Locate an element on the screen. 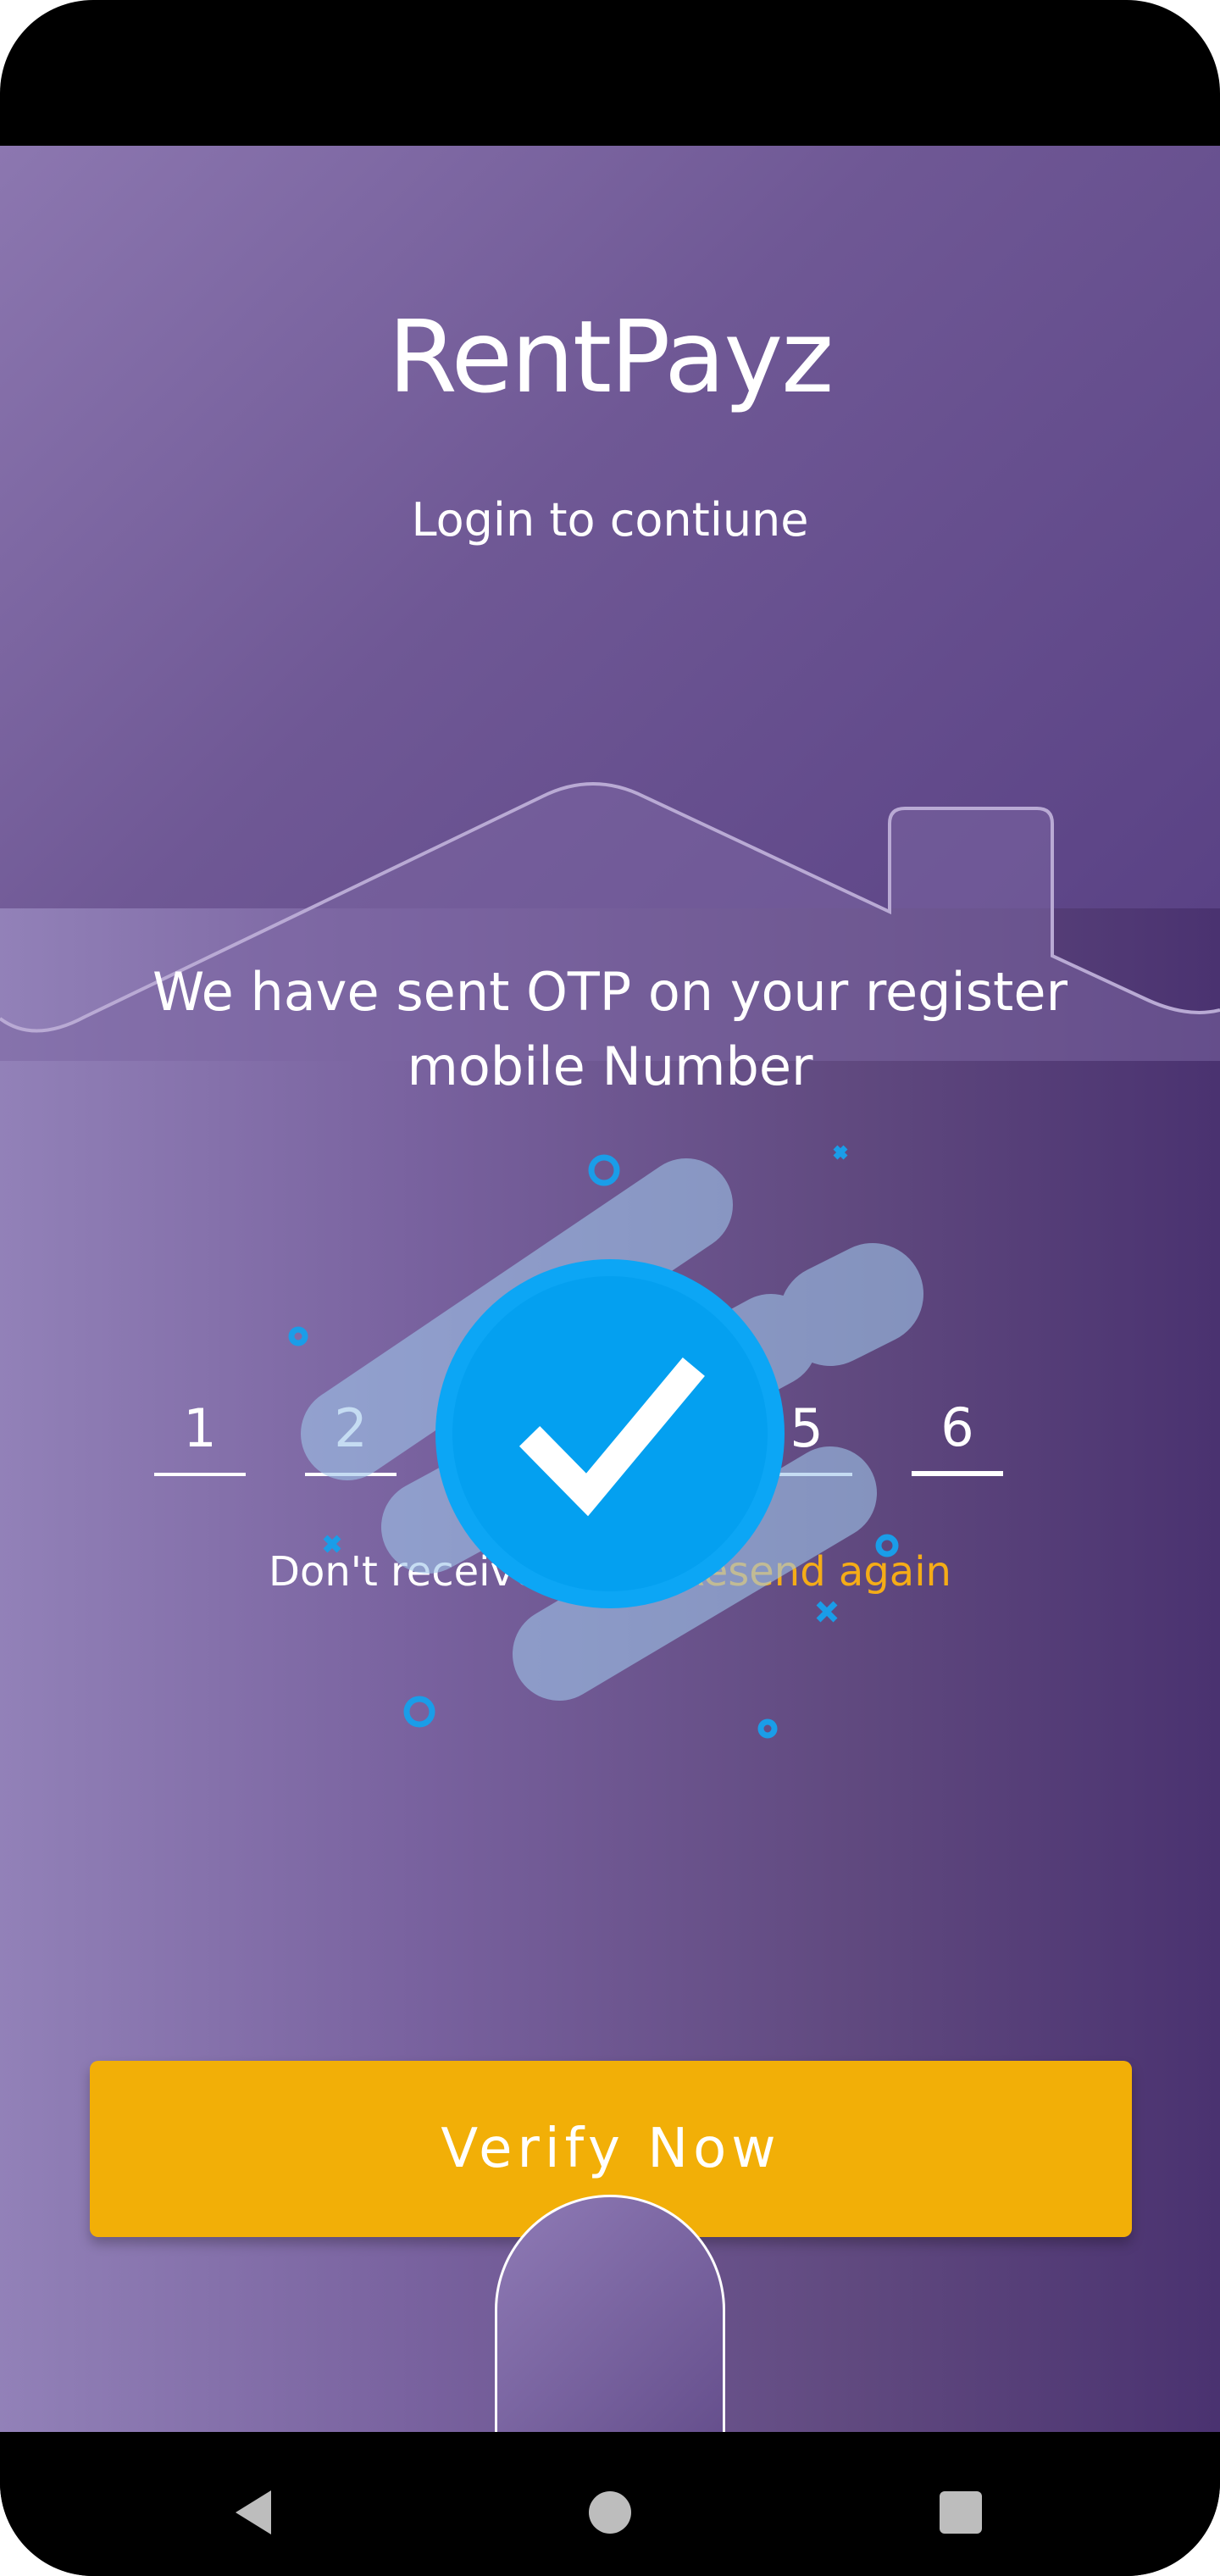 Image resolution: width=1220 pixels, height=2576 pixels. home-button is located at coordinates (610, 2512).